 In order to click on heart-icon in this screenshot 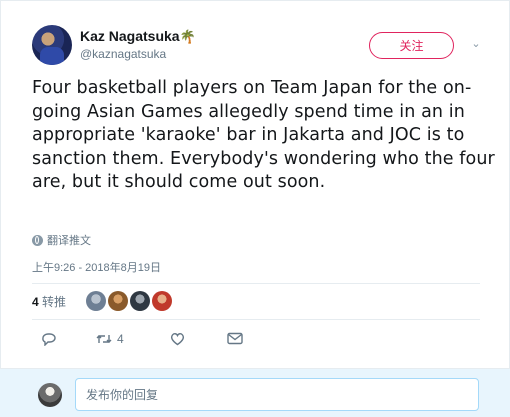, I will do `click(177, 339)`.